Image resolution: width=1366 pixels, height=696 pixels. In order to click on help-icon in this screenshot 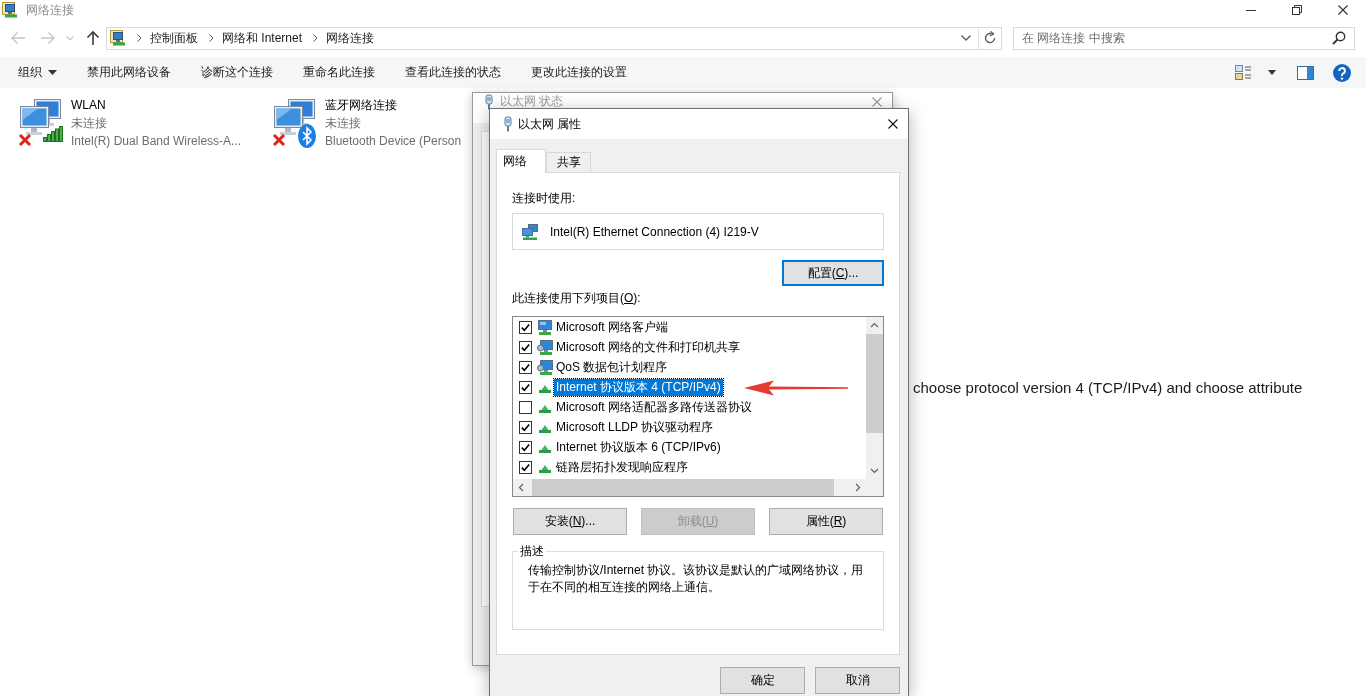, I will do `click(1342, 72)`.